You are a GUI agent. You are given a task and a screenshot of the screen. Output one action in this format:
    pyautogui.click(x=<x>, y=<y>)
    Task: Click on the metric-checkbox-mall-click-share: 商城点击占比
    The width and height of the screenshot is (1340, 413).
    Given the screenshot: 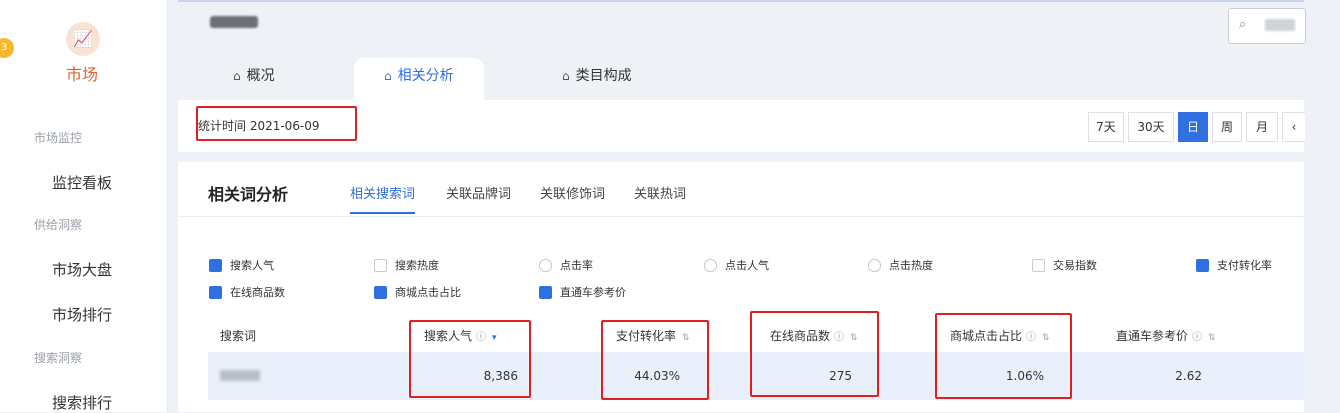 What is the action you would take?
    pyautogui.click(x=417, y=292)
    